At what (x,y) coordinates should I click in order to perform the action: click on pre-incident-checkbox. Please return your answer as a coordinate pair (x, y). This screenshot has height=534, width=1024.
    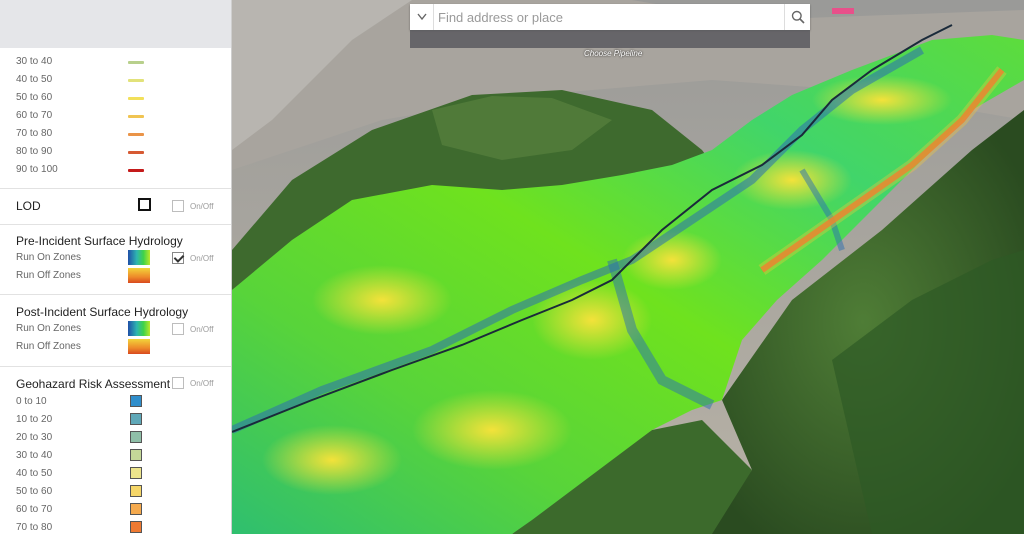
    Looking at the image, I should click on (178, 258).